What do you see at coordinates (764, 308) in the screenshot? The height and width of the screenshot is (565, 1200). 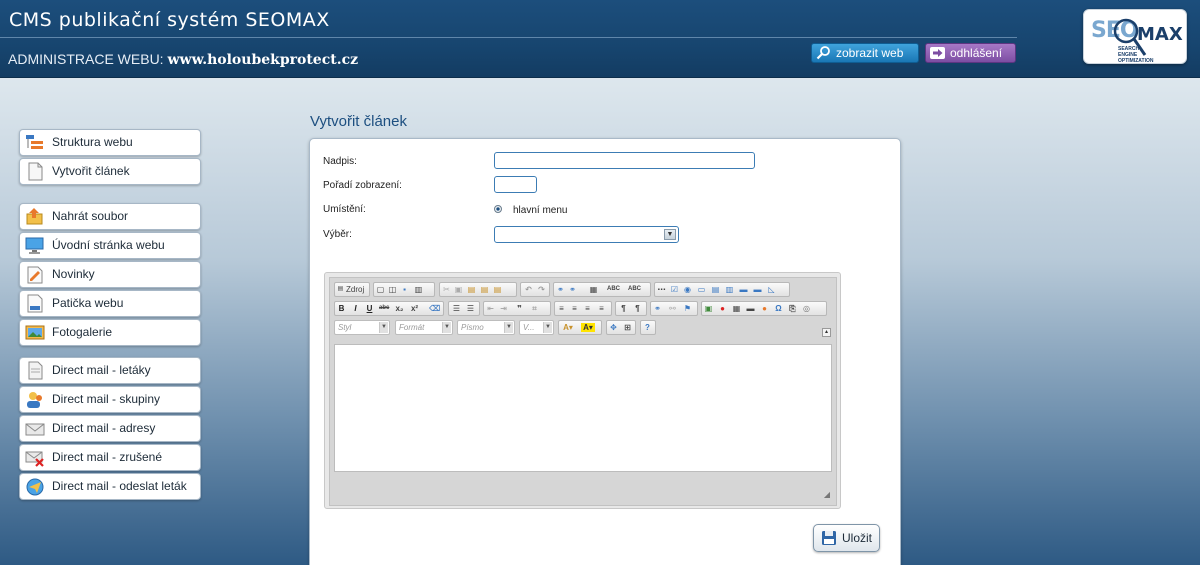 I see `smiley-icon: ●` at bounding box center [764, 308].